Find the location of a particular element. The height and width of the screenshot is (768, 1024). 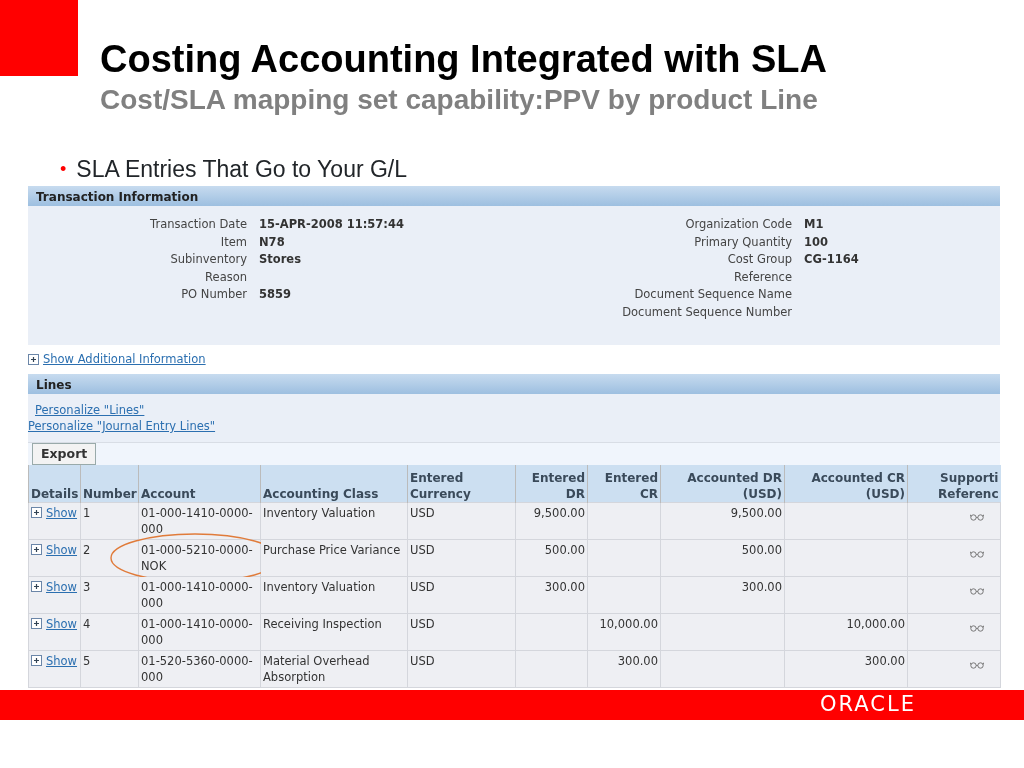

field-label: Organization Code is located at coordinates (738, 224).